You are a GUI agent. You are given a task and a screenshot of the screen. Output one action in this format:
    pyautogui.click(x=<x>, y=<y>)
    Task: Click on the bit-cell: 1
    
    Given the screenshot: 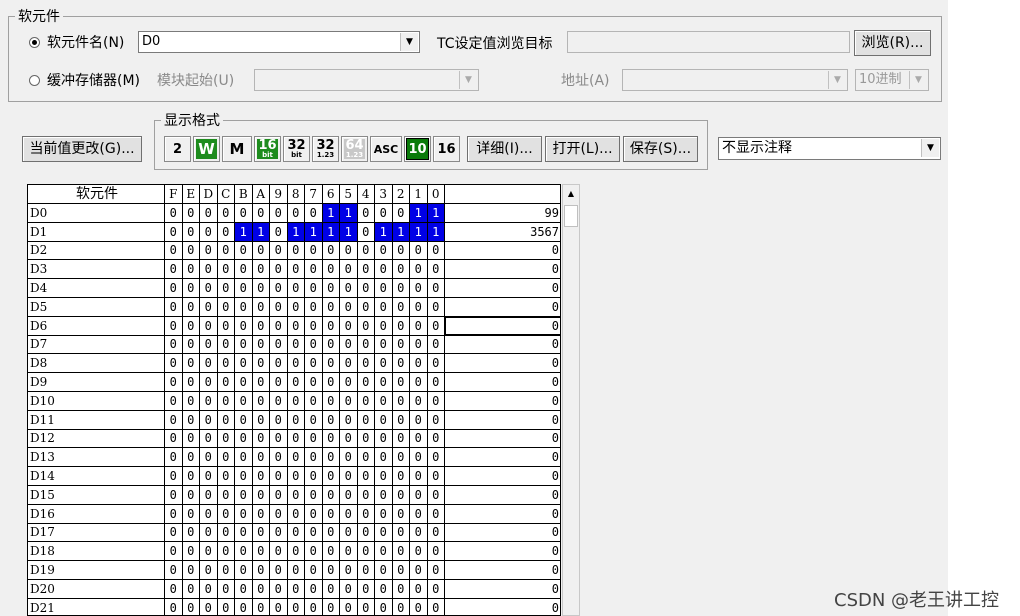 What is the action you would take?
    pyautogui.click(x=384, y=232)
    